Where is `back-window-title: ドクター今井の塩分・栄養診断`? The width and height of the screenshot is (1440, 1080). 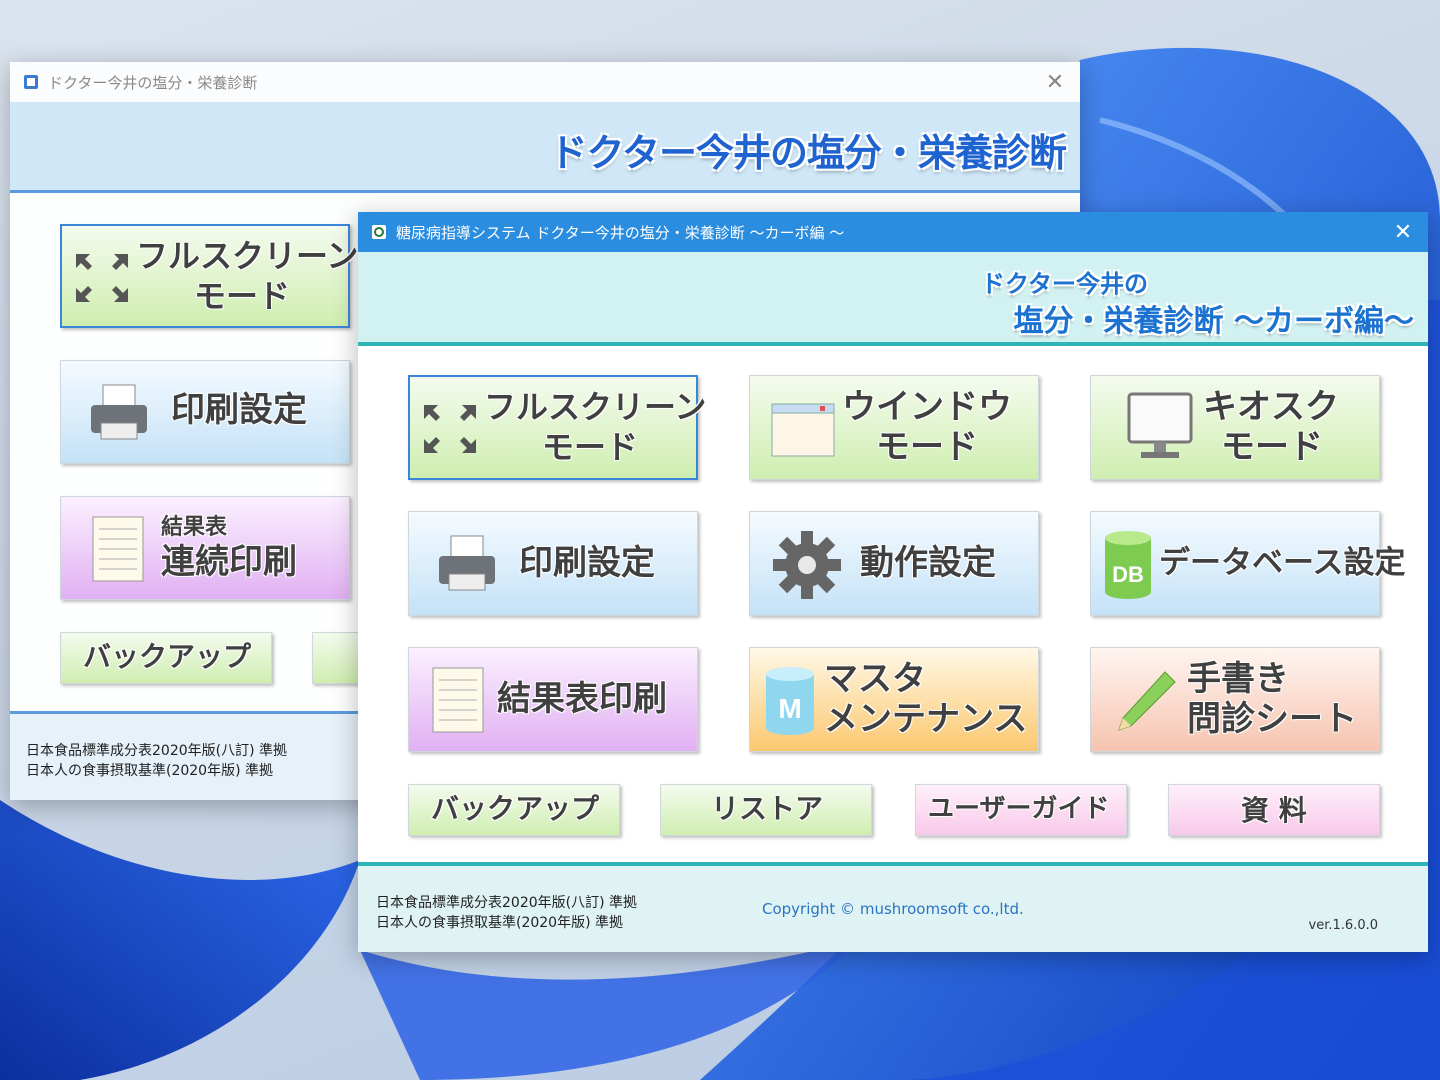 back-window-title: ドクター今井の塩分・栄養診断 is located at coordinates (153, 82).